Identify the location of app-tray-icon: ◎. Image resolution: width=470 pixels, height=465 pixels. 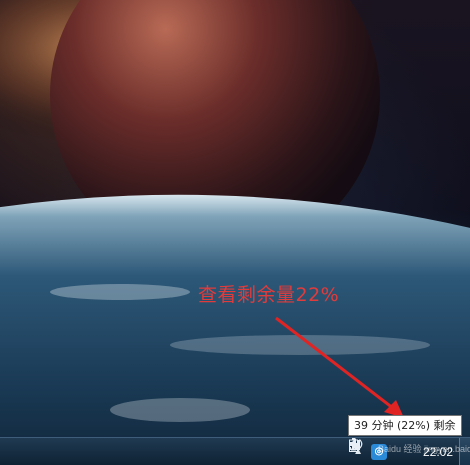
(378, 451).